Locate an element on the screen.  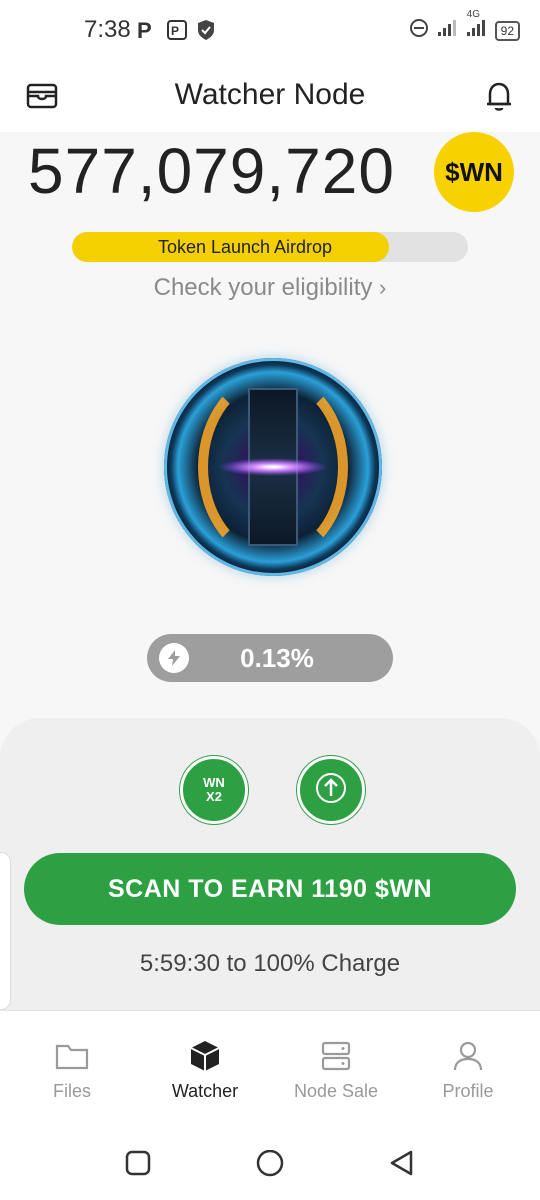
system-navigation-bar is located at coordinates (270, 1155).